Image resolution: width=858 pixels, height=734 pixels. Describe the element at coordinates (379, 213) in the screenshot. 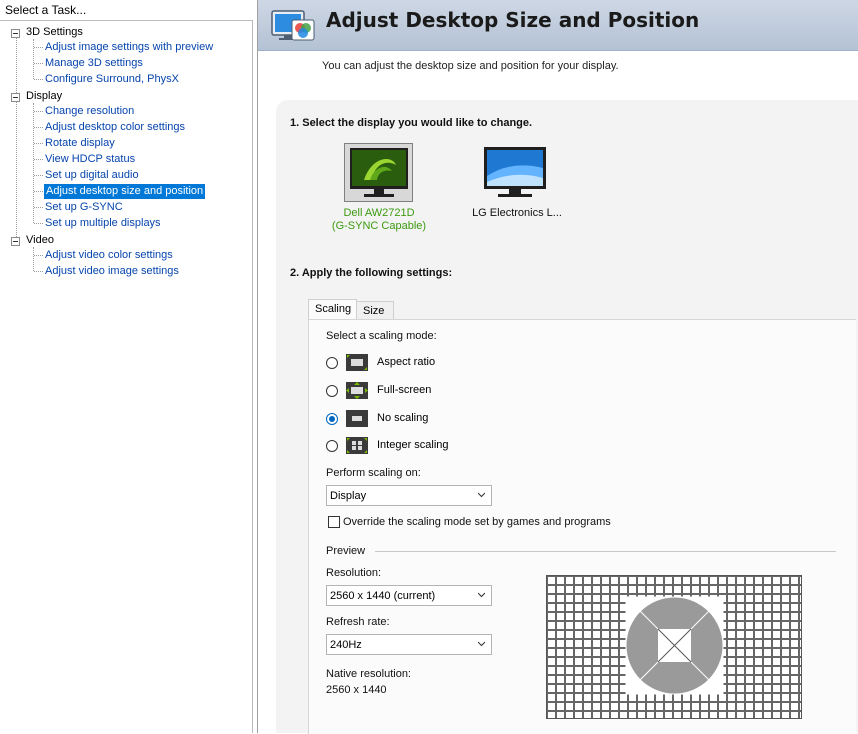

I see `display-name: Dell AW2721D` at that location.